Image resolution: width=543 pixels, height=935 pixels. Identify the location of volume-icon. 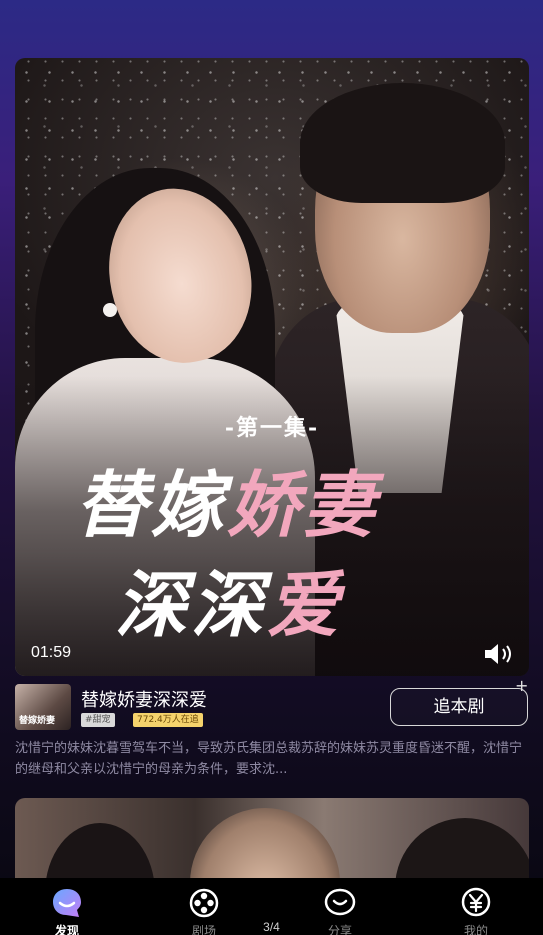
(500, 654).